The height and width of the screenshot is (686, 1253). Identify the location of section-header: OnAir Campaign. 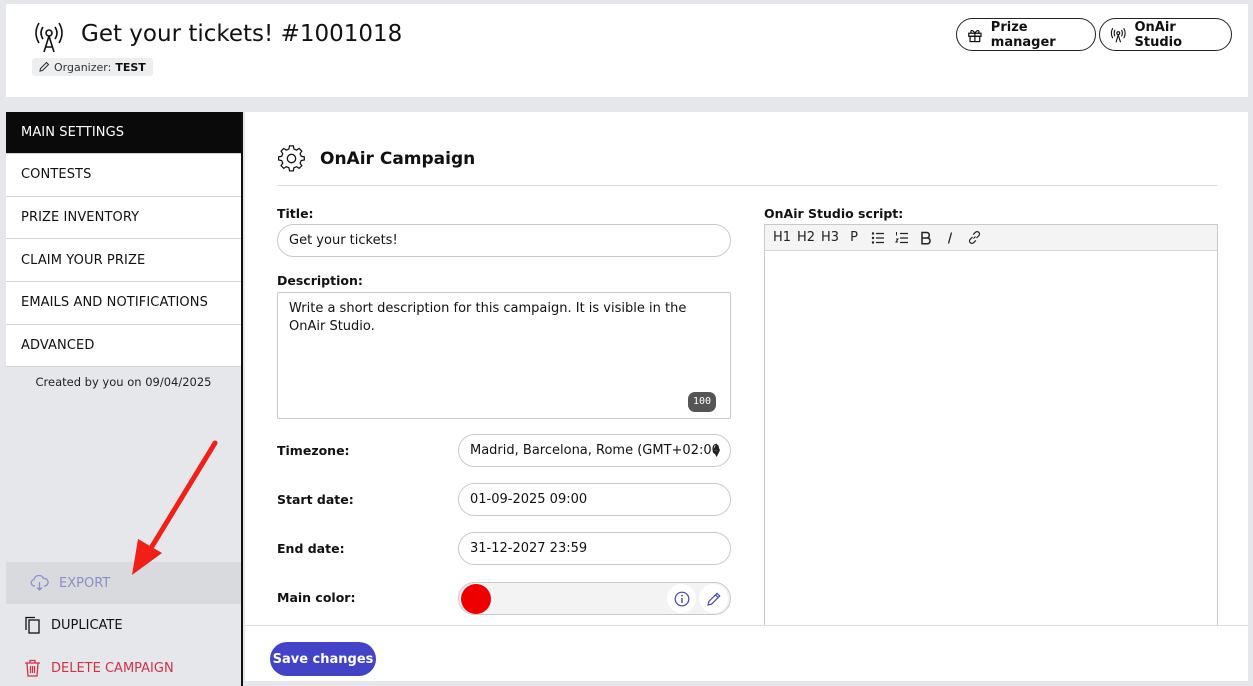
(376, 159).